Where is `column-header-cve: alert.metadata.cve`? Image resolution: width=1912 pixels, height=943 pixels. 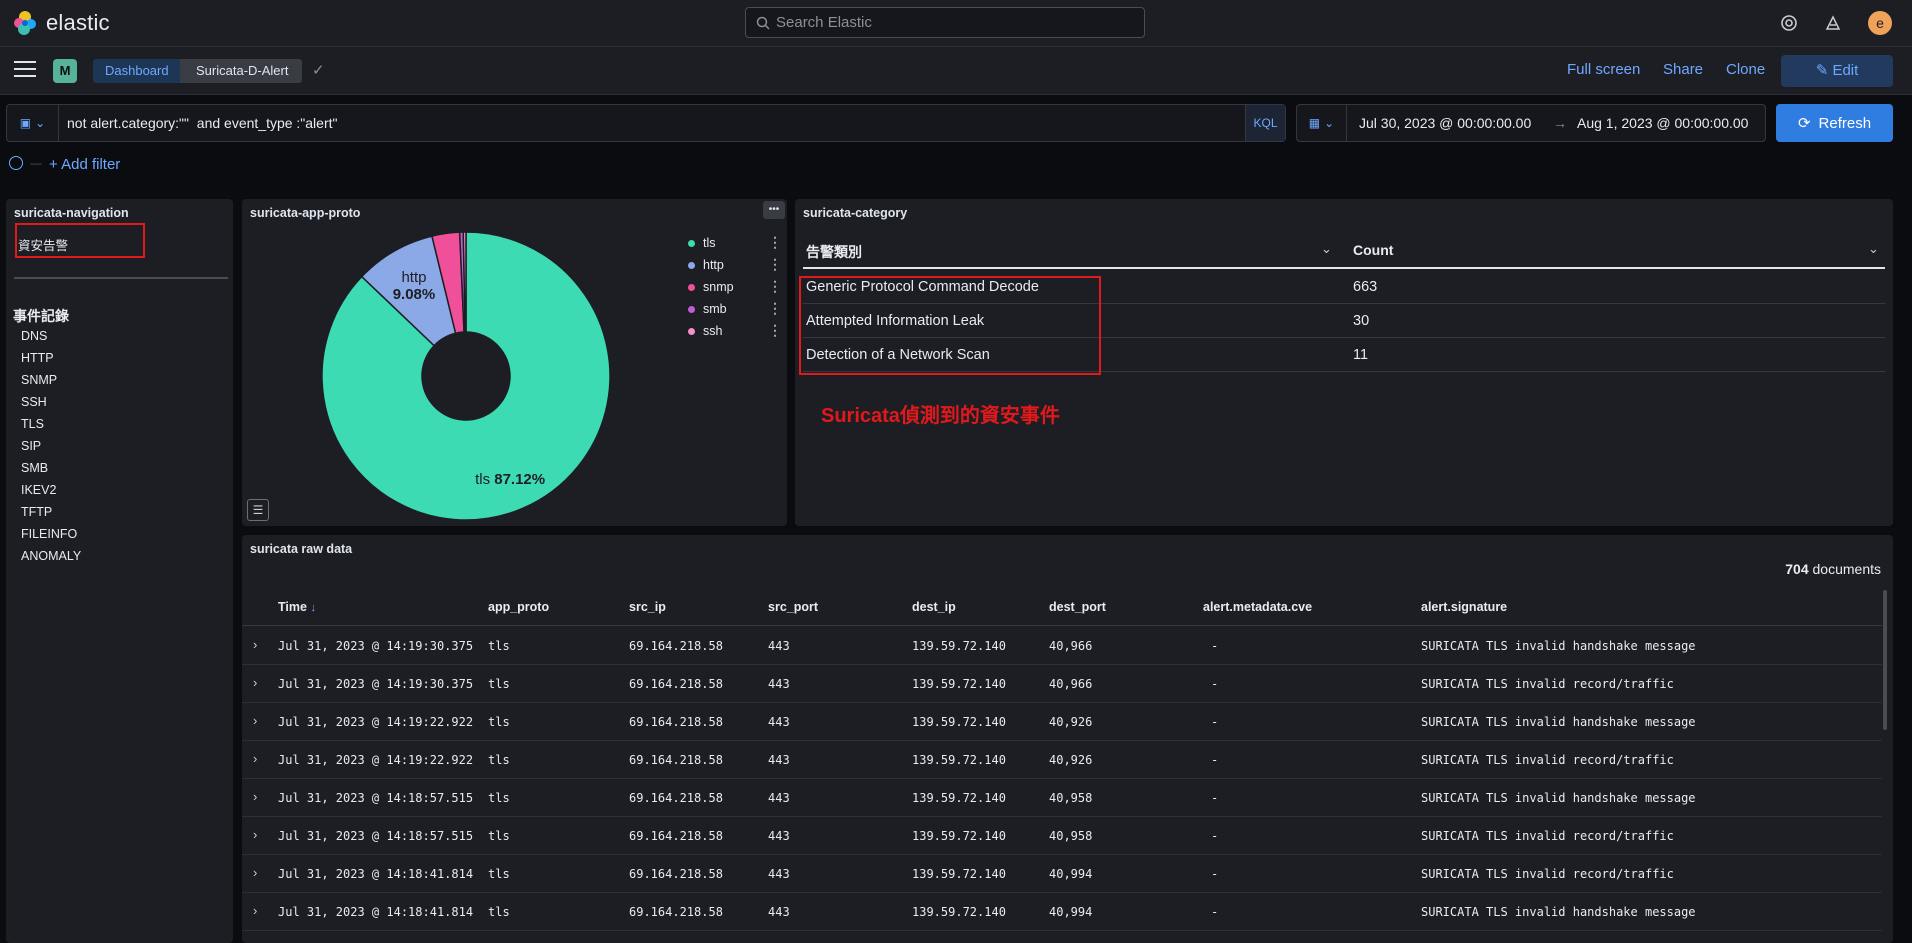
column-header-cve: alert.metadata.cve is located at coordinates (1257, 607).